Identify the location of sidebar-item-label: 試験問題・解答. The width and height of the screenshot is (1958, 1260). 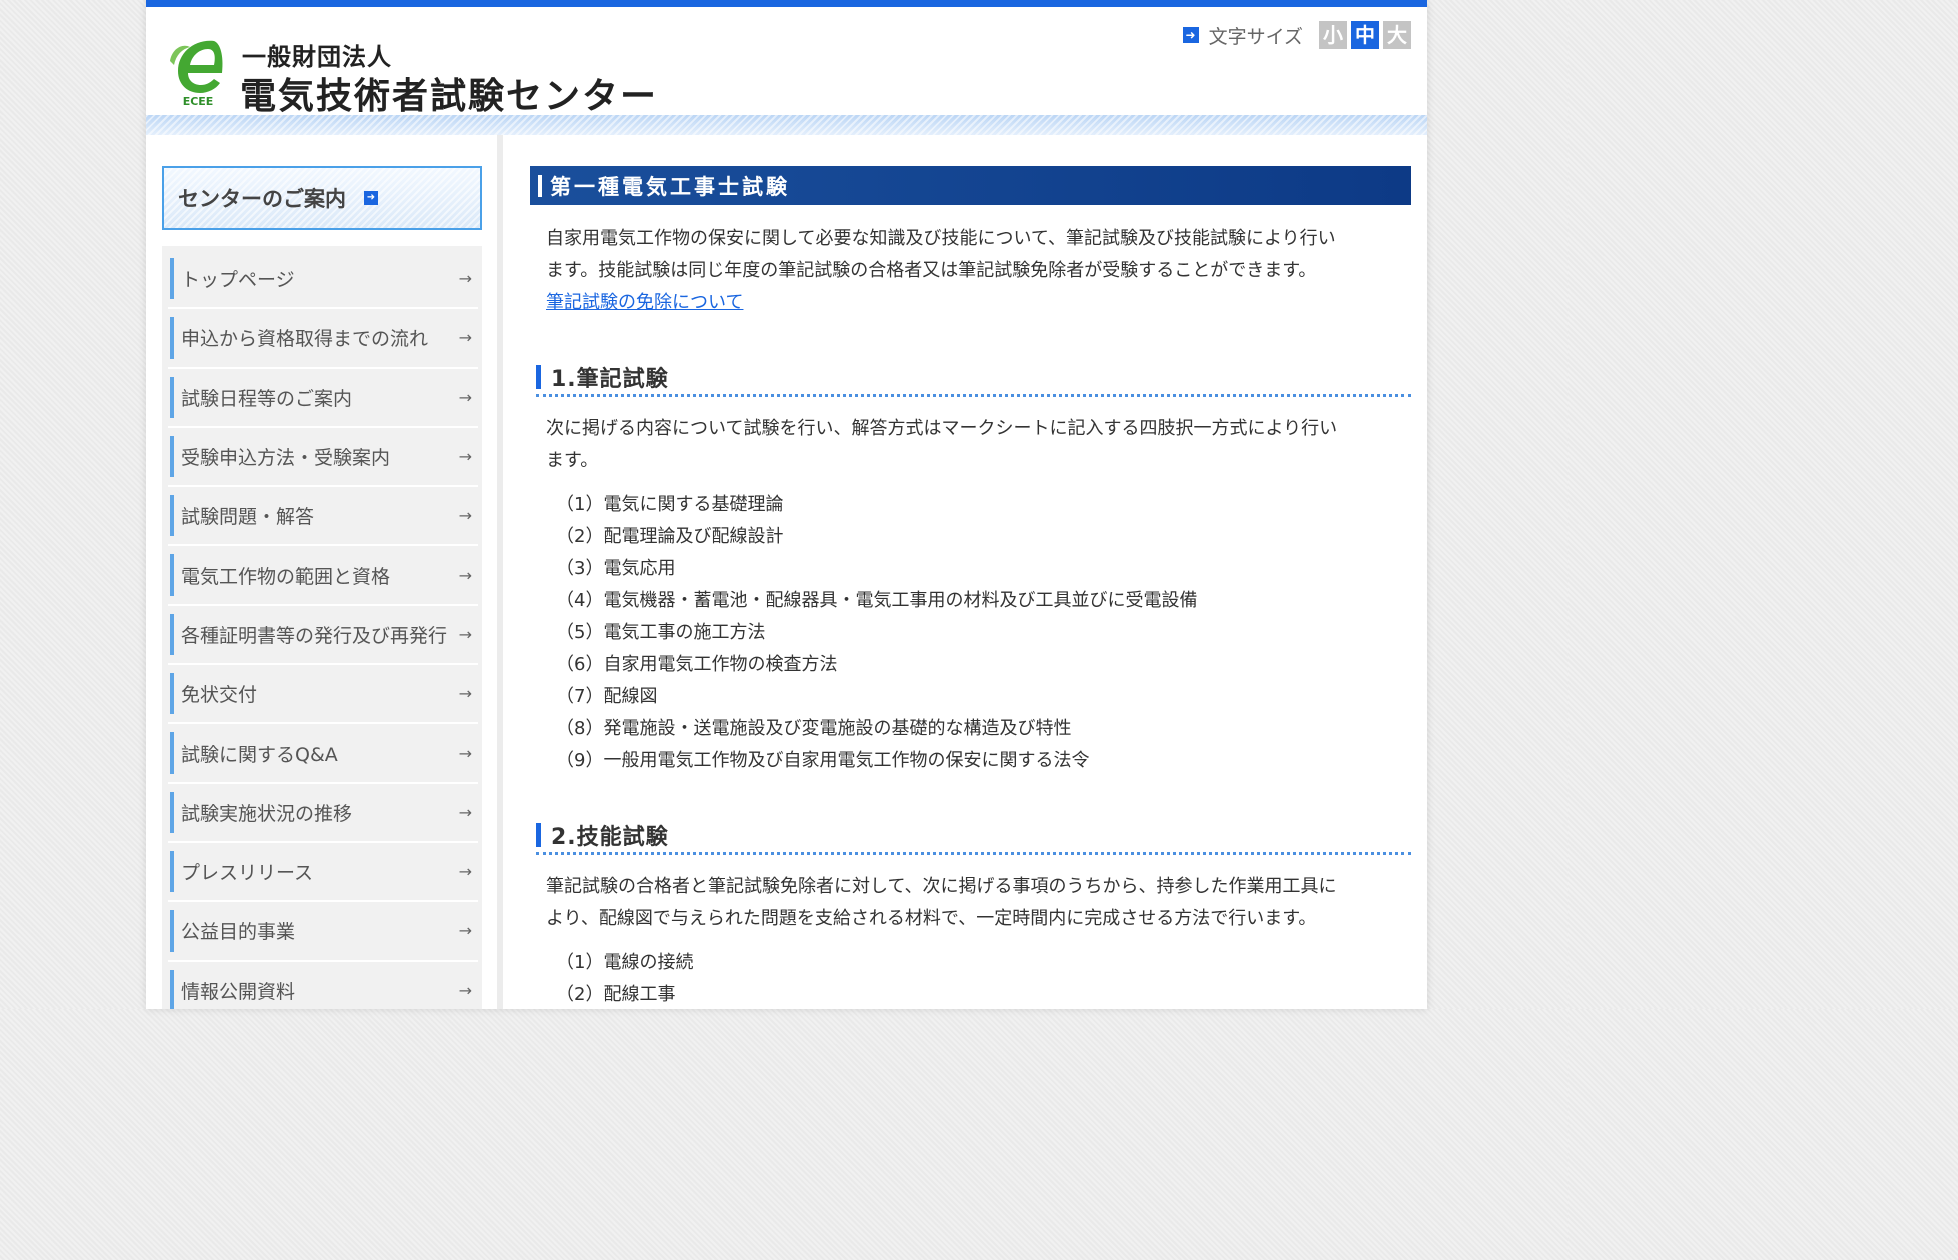
(248, 517).